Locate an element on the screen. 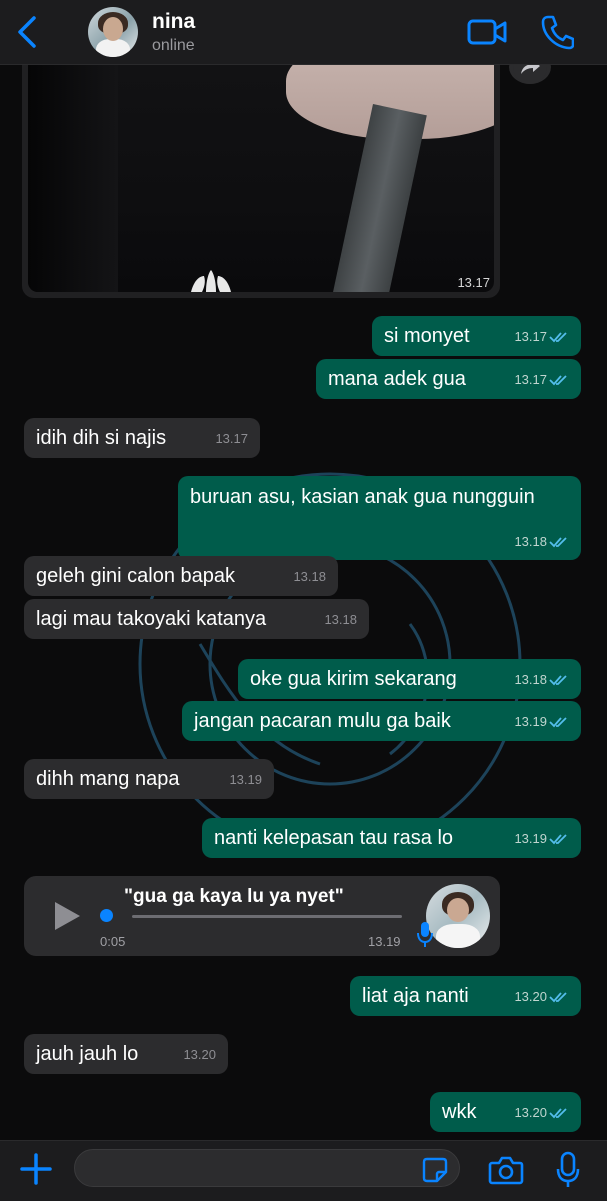 This screenshot has width=607, height=1201. incoming-message: dihh mang napa 13.19 is located at coordinates (149, 779).